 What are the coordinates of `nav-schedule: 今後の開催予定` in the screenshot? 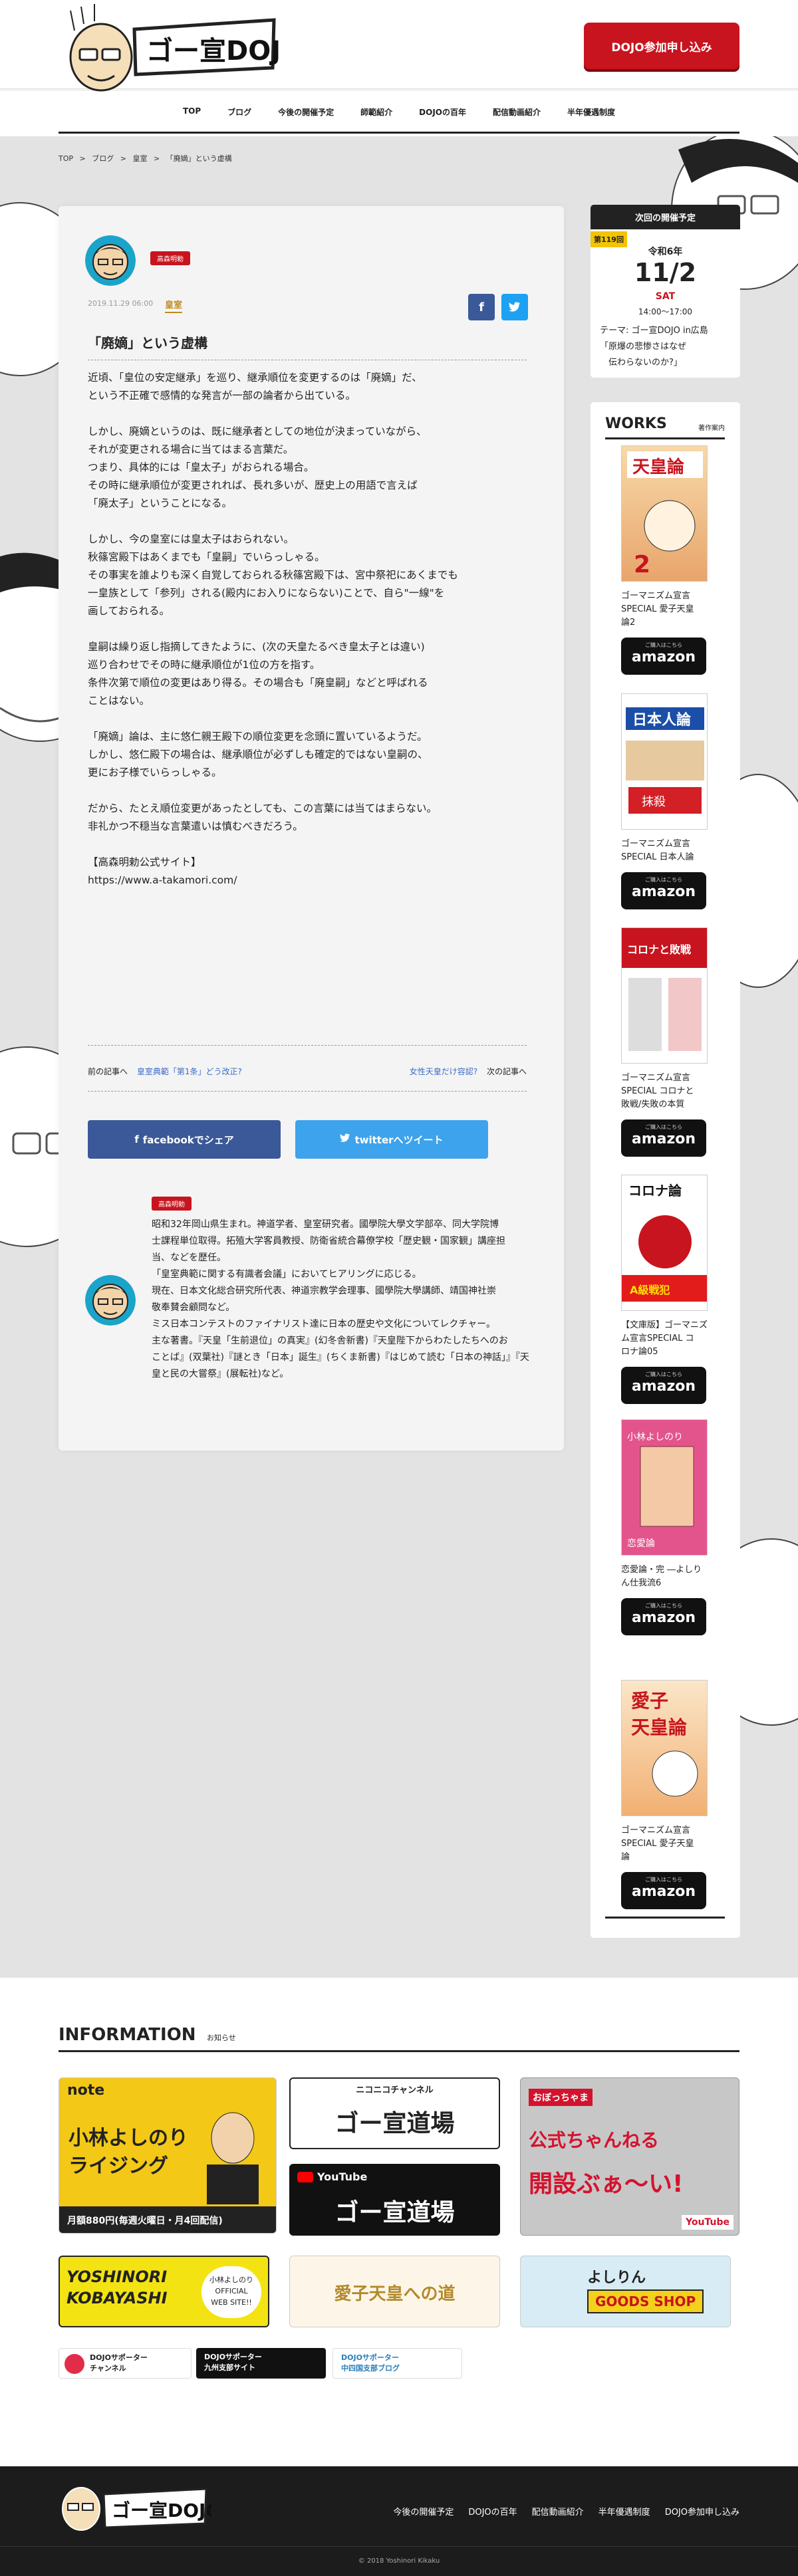 It's located at (306, 113).